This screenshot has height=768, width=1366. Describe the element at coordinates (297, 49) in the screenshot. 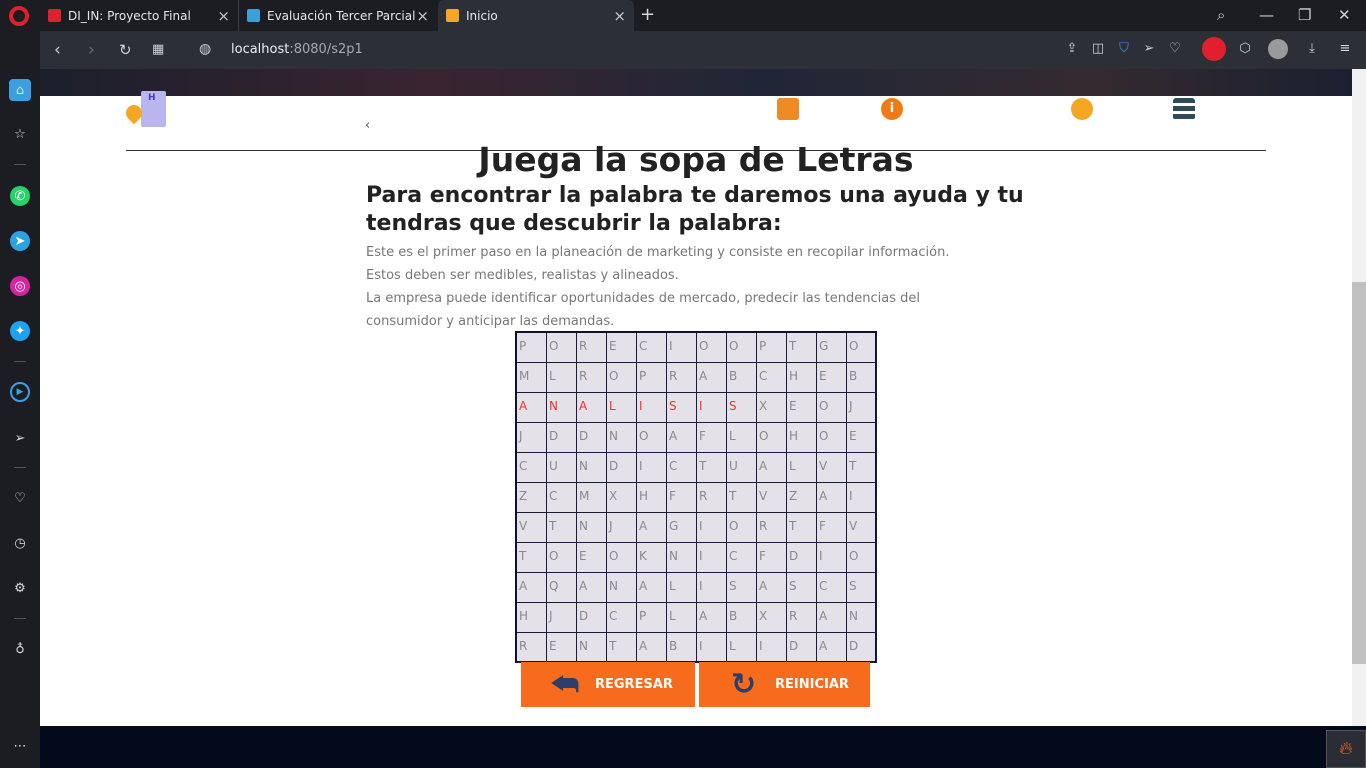

I see `url-field: localhost:8080/s2p1` at that location.